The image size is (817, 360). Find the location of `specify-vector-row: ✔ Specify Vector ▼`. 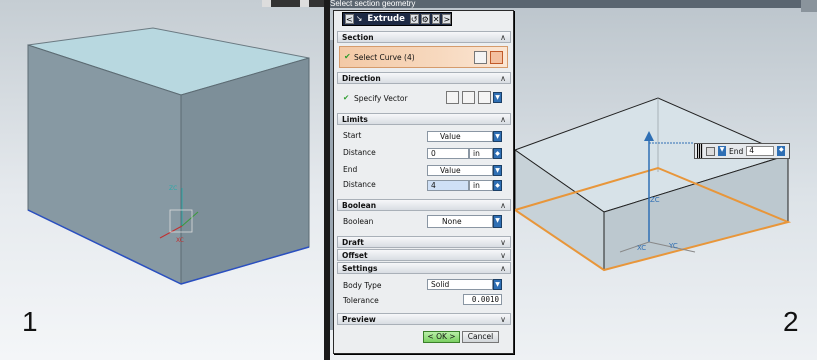

specify-vector-row: ✔ Specify Vector ▼ is located at coordinates (424, 98).